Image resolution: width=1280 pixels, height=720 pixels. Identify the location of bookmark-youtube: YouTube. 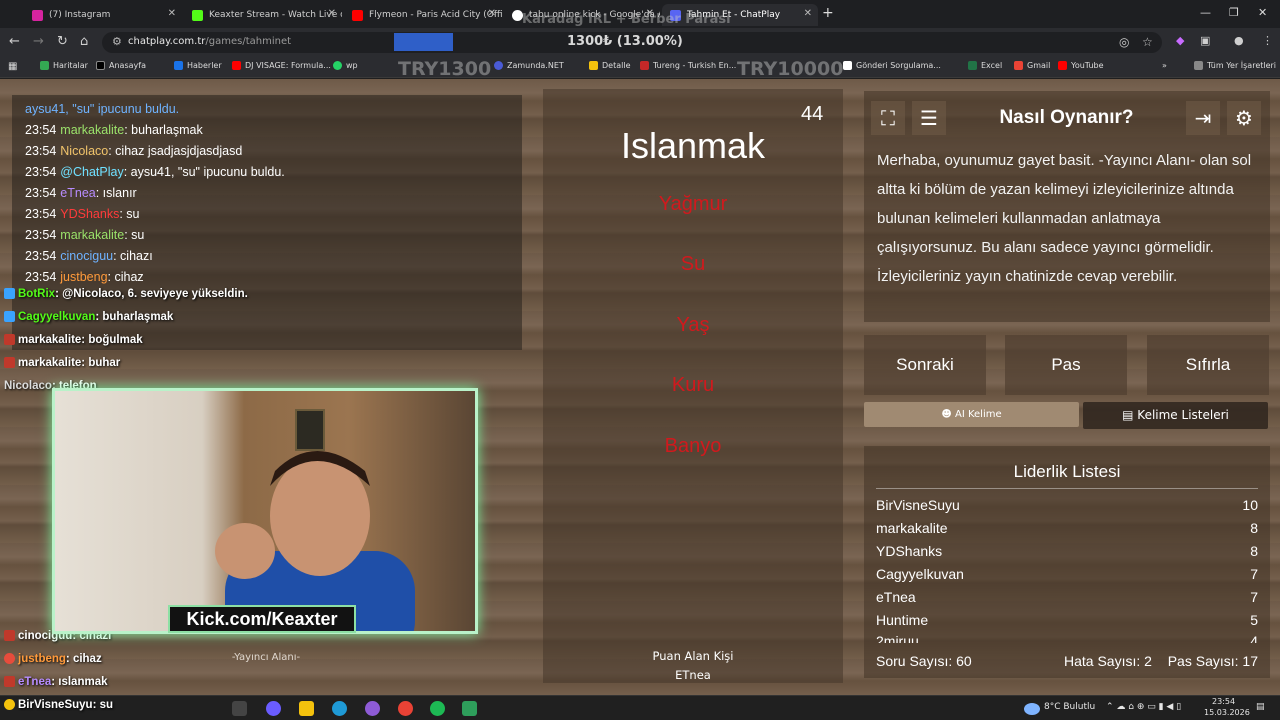
(1081, 65).